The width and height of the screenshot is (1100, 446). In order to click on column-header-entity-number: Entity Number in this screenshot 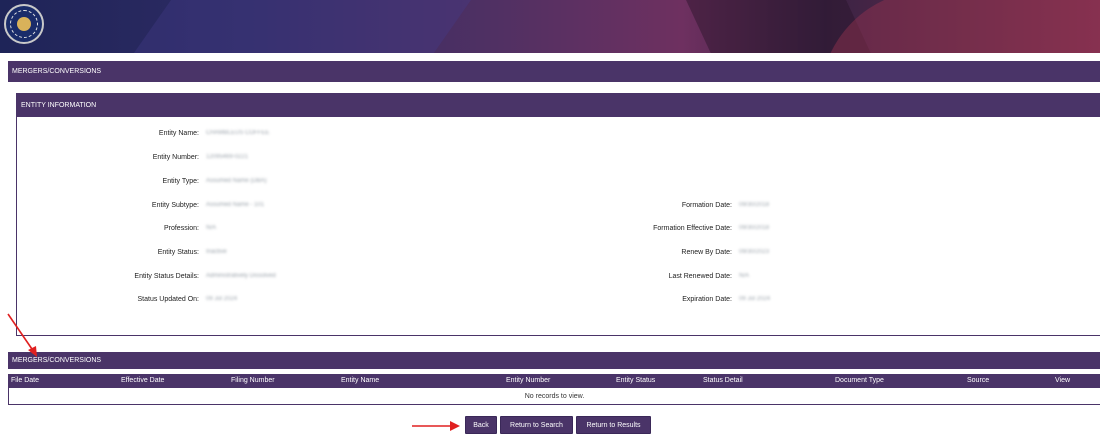, I will do `click(528, 381)`.